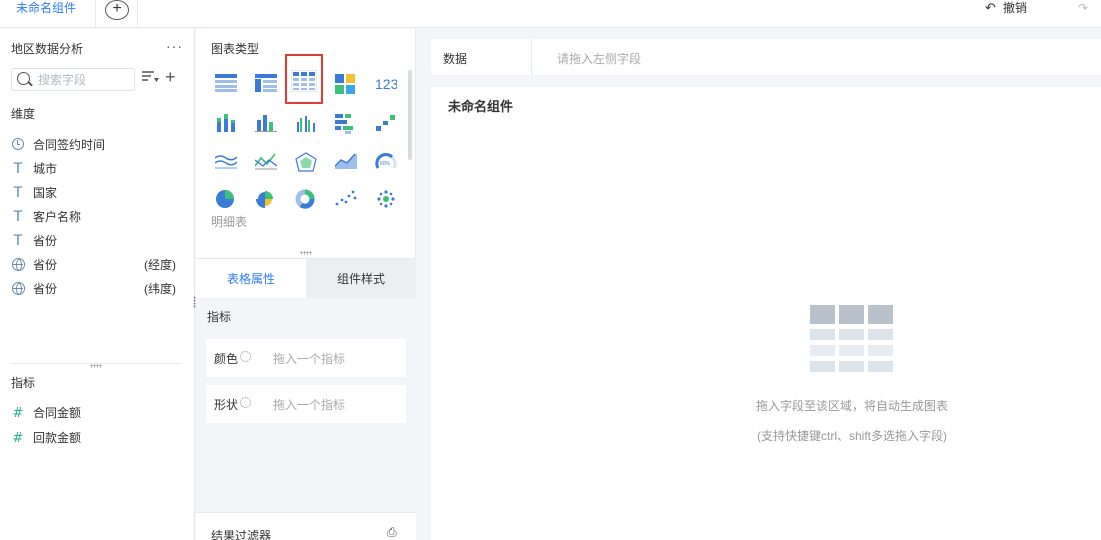 The image size is (1101, 540). I want to click on tab-component-style: 组件样式, so click(361, 279).